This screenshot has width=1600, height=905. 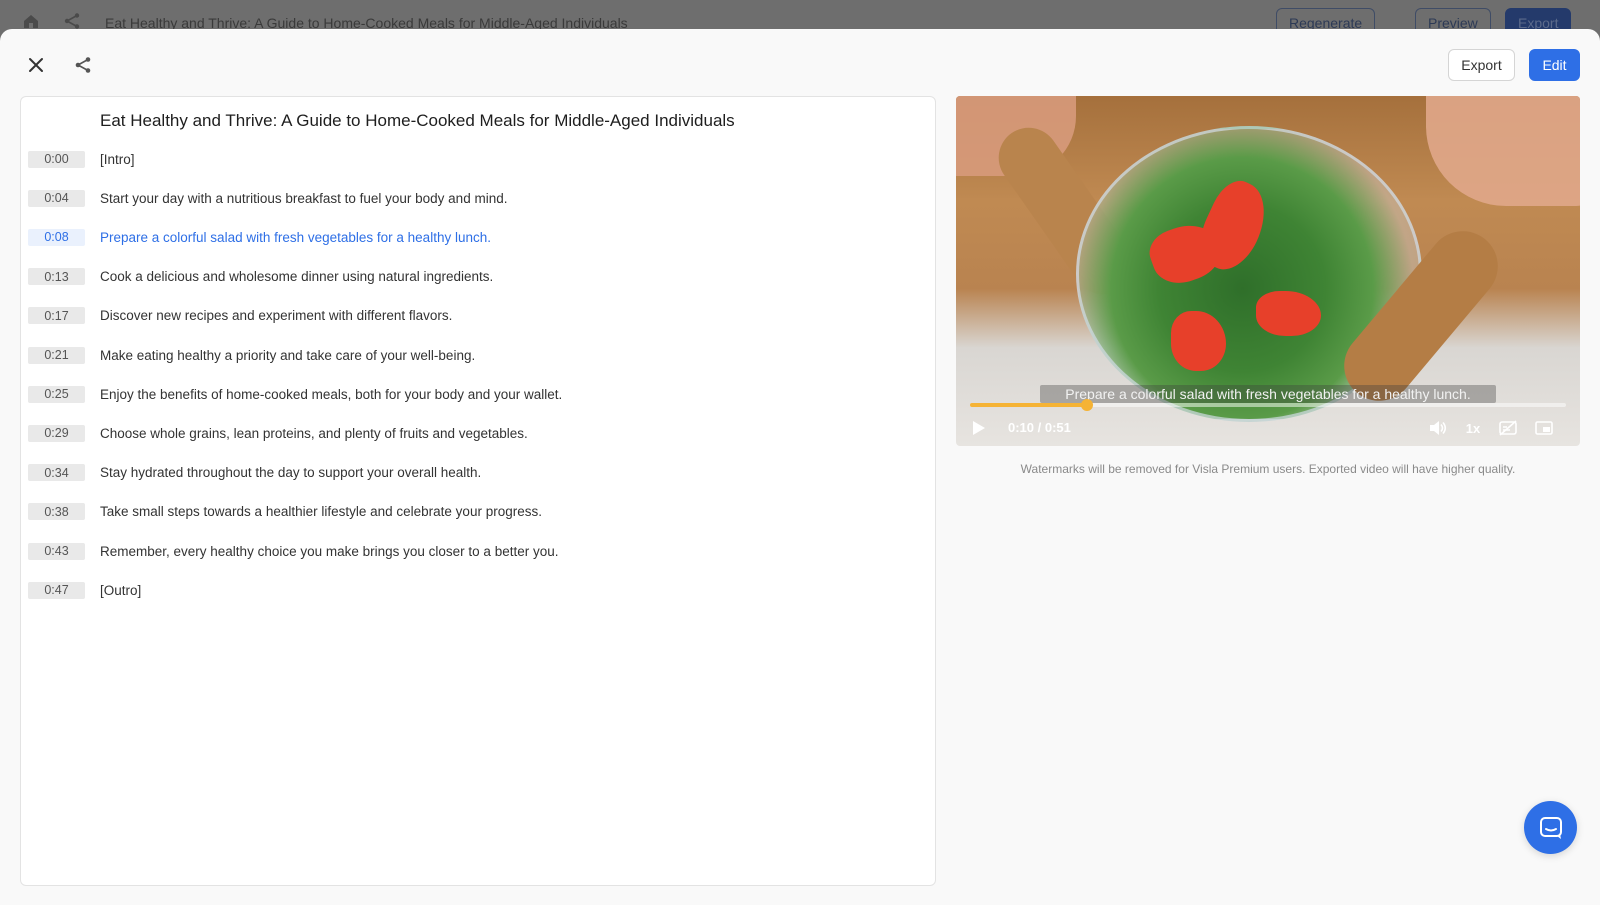 I want to click on timestamp-badge: 0:43, so click(x=56, y=551).